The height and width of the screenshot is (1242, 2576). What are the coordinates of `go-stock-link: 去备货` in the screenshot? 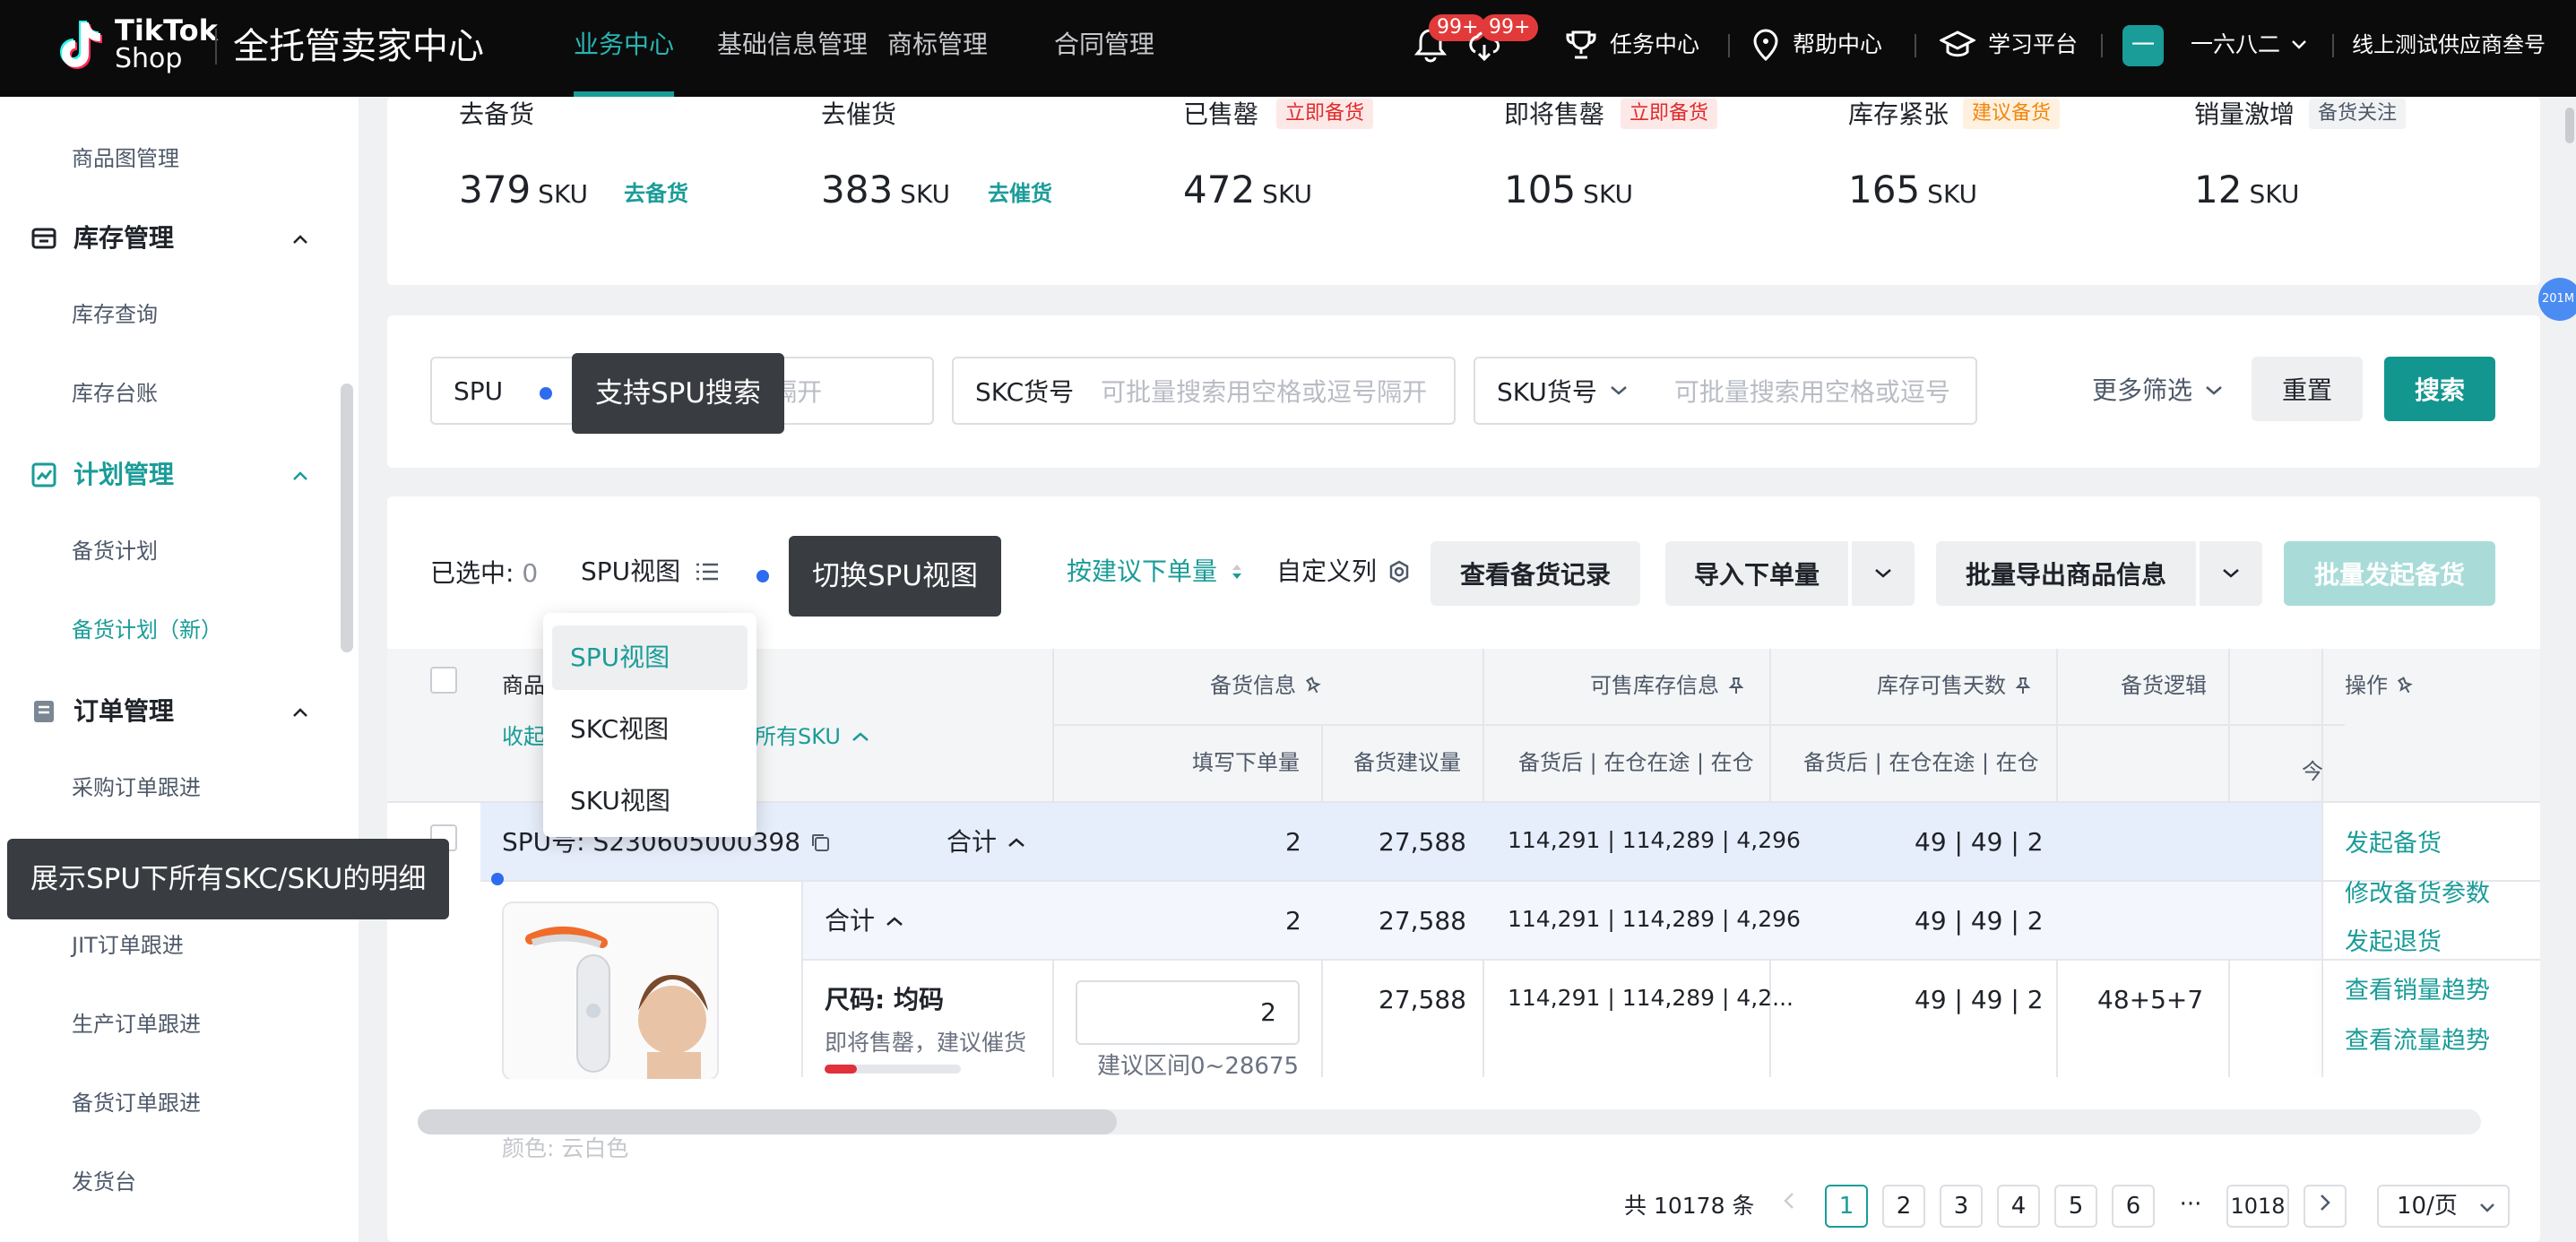 It's located at (656, 193).